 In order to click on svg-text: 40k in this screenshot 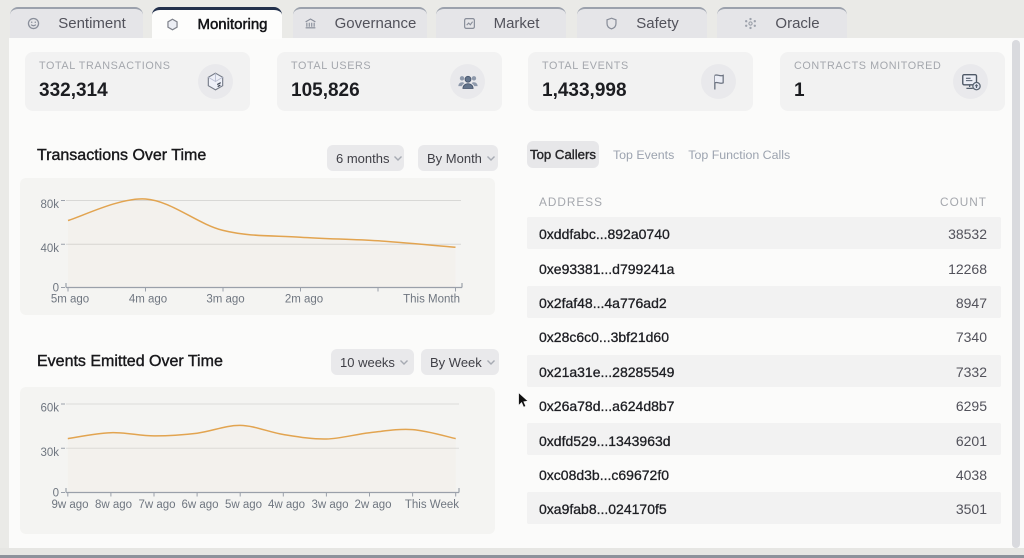, I will do `click(49, 249)`.